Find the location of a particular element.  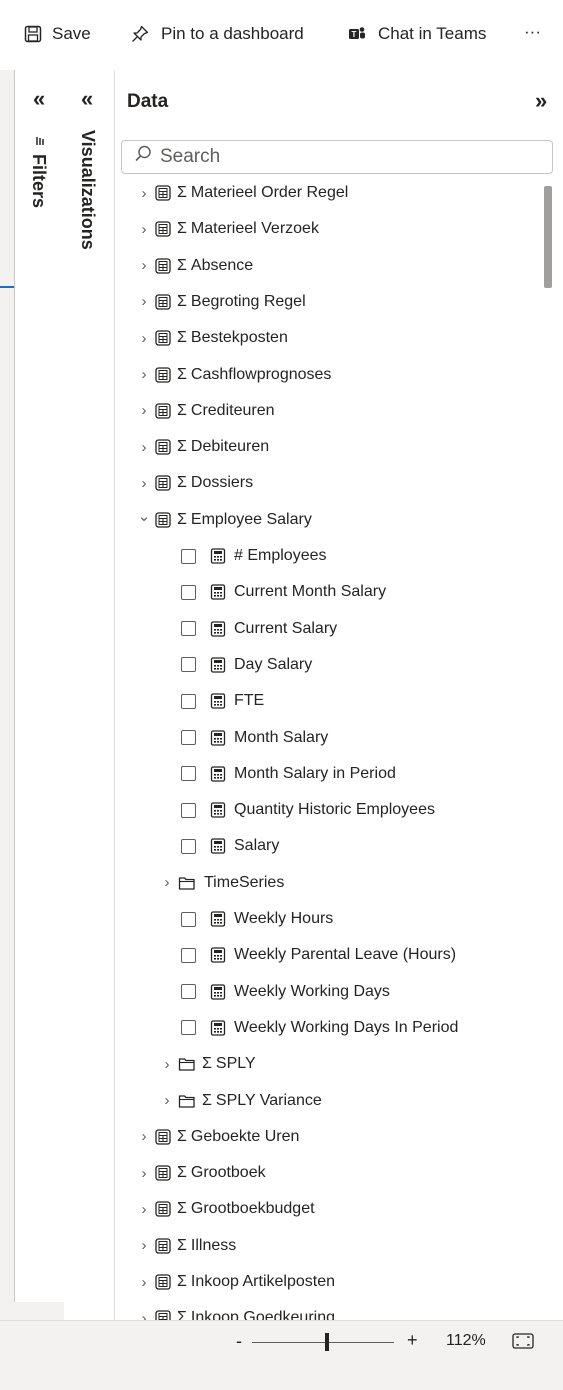

status-bar: - + 112% is located at coordinates (281, 1355).